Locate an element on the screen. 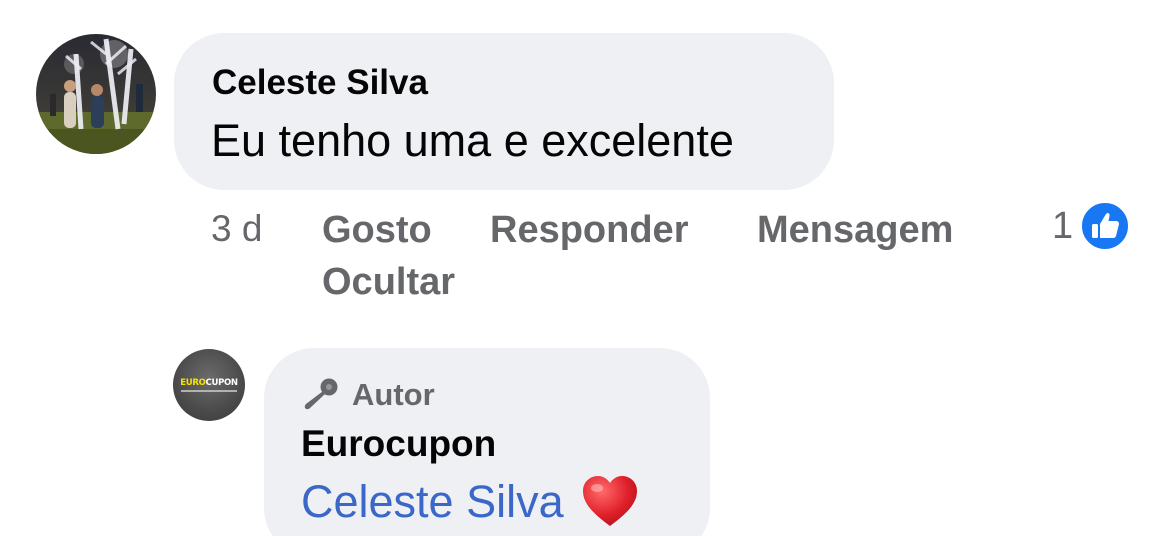 Image resolution: width=1170 pixels, height=536 pixels. avatar is located at coordinates (96, 94).